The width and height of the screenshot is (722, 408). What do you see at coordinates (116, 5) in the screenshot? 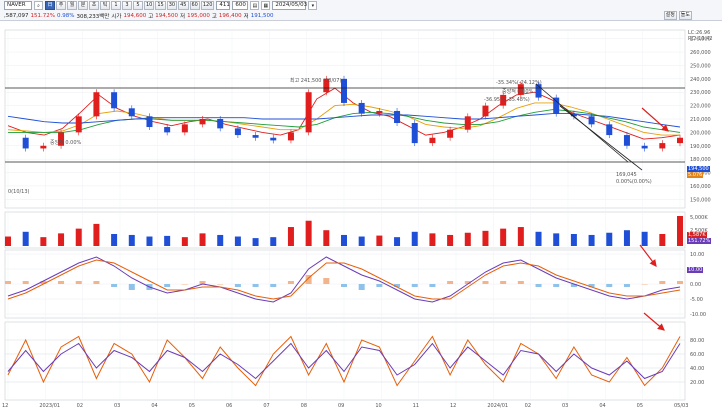
I see `period-button: 1` at bounding box center [116, 5].